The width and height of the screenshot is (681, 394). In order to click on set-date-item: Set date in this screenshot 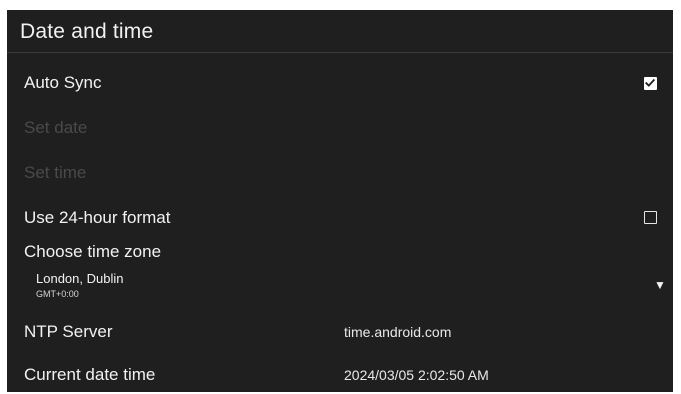, I will do `click(55, 128)`.